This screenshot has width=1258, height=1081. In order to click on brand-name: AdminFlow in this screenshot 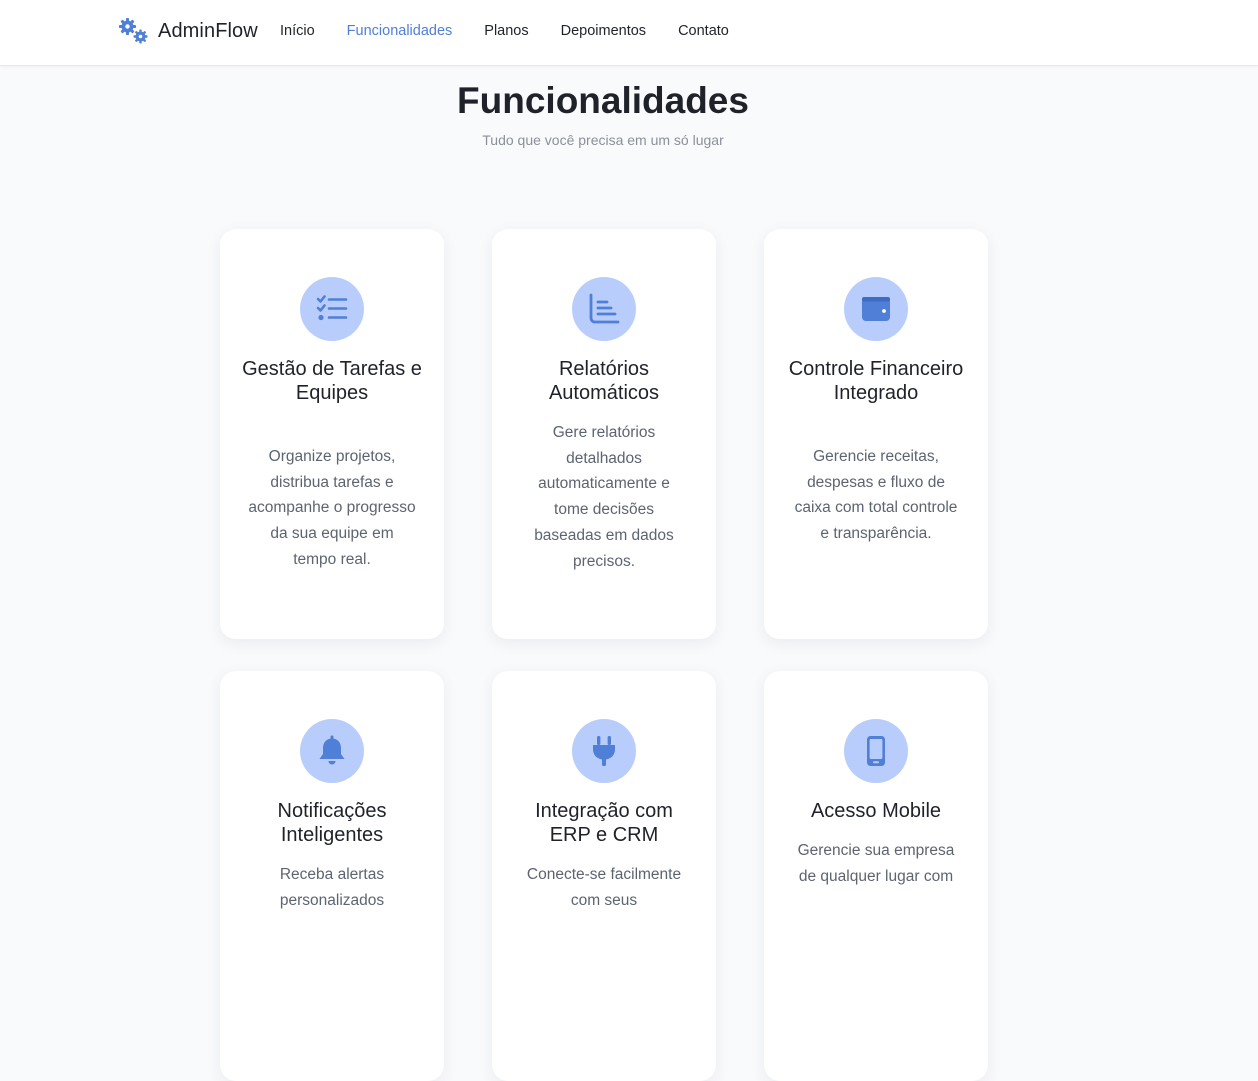, I will do `click(208, 30)`.